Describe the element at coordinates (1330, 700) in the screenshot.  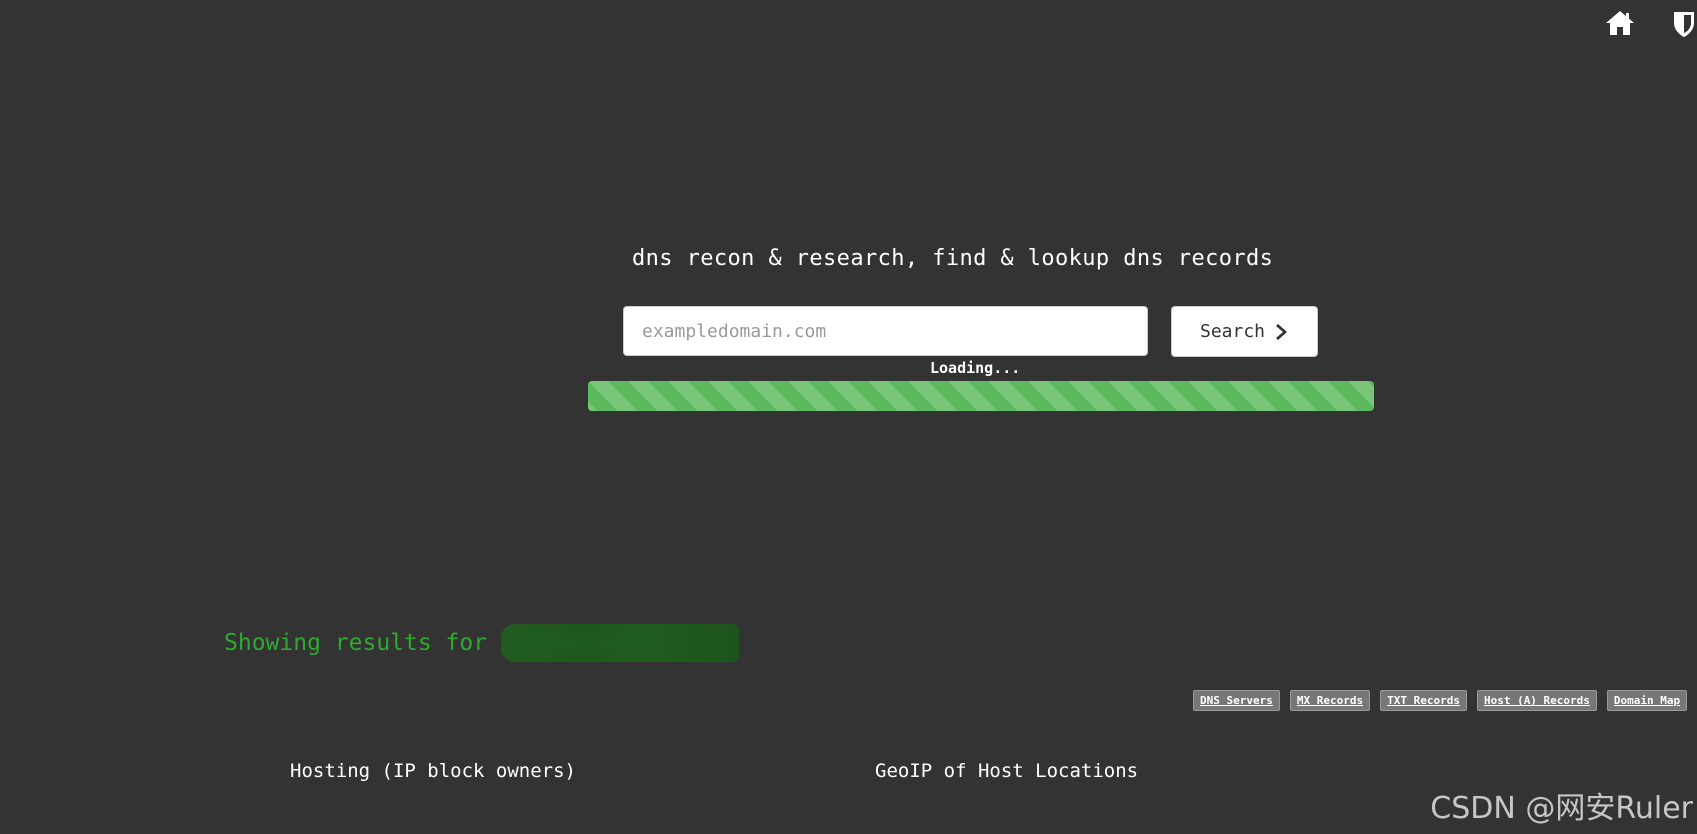
I see `tab-mx-records: MX Records` at that location.